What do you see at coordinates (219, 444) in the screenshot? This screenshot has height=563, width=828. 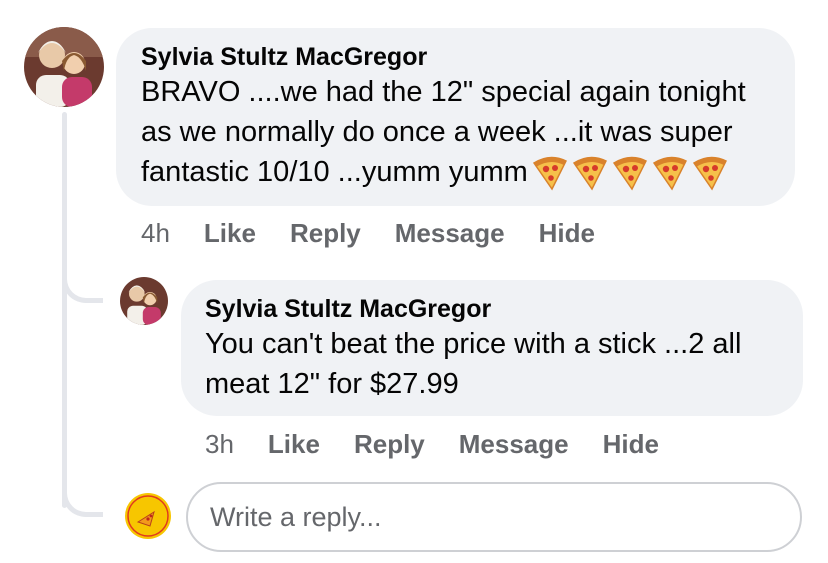 I see `reply-timestamp: 3h` at bounding box center [219, 444].